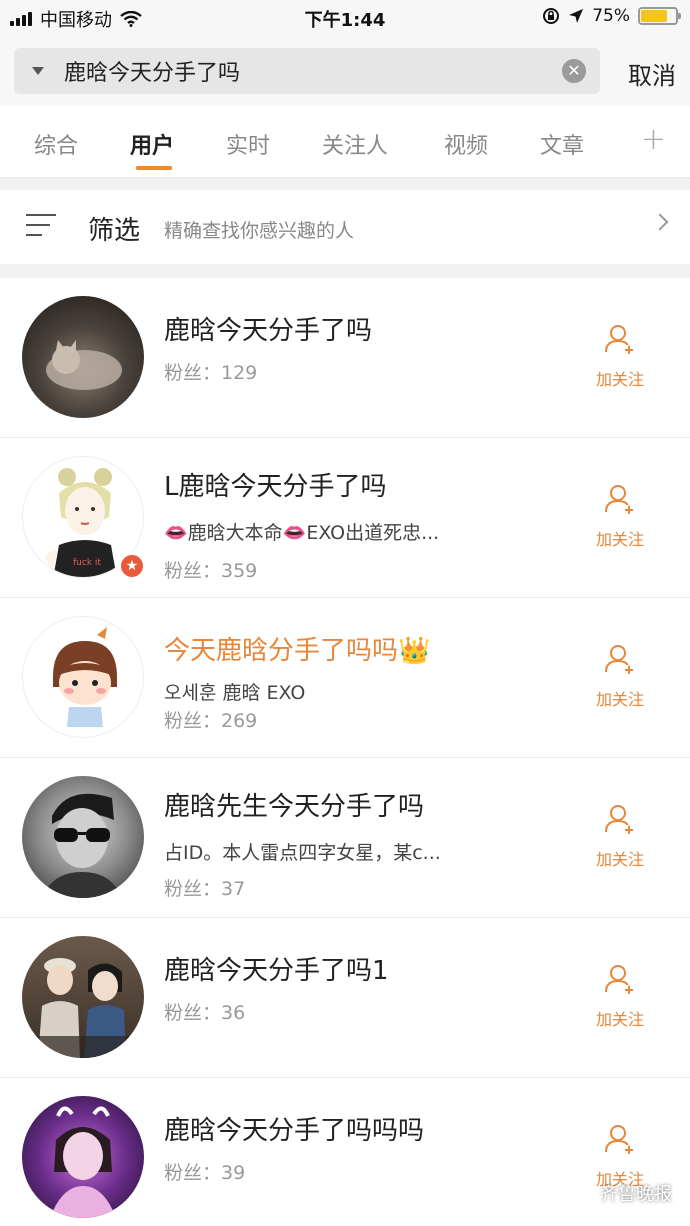 The width and height of the screenshot is (690, 1226). Describe the element at coordinates (84, 365) in the screenshot. I see `cat-photo` at that location.